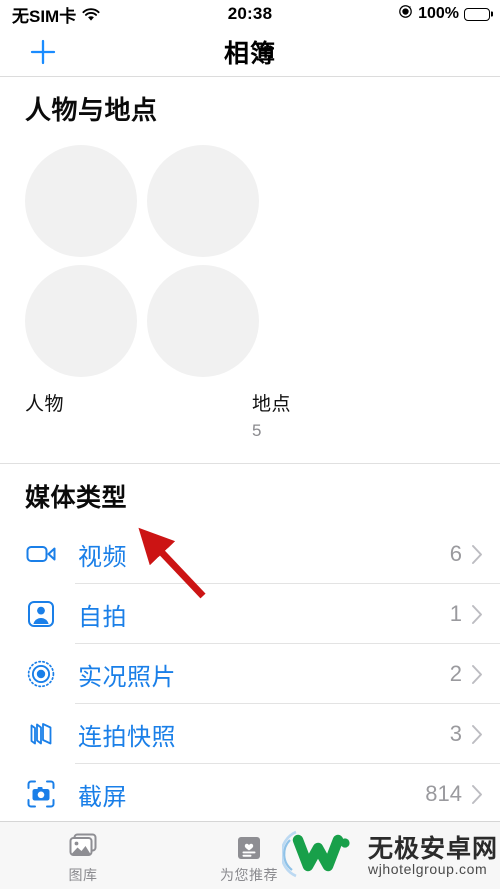 This screenshot has height=889, width=500. I want to click on page-title: 相簿, so click(249, 54).